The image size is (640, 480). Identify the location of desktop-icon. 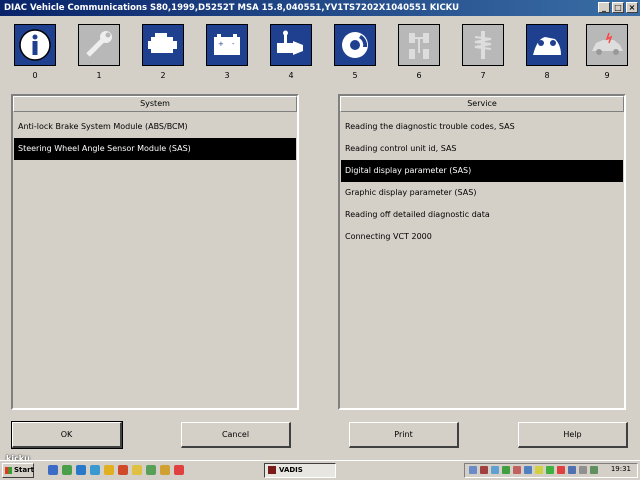
(53, 470).